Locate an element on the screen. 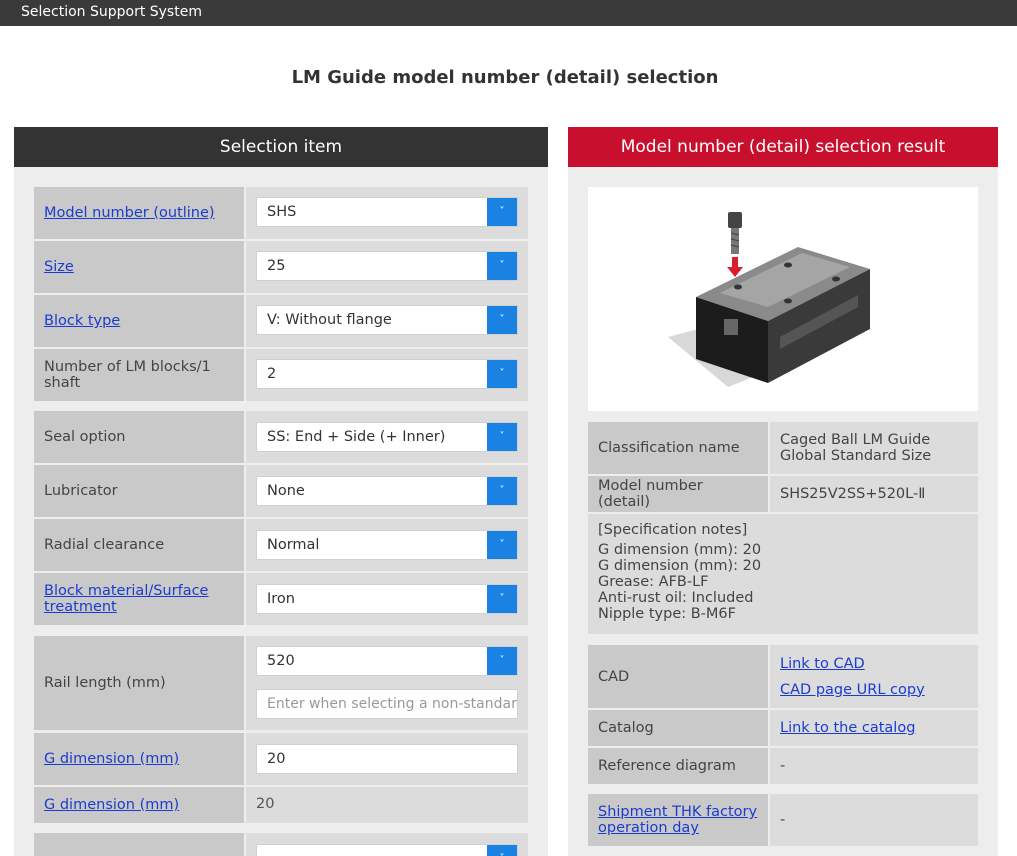 The image size is (1017, 856). link-to-catalog: Link to the catalog is located at coordinates (847, 728).